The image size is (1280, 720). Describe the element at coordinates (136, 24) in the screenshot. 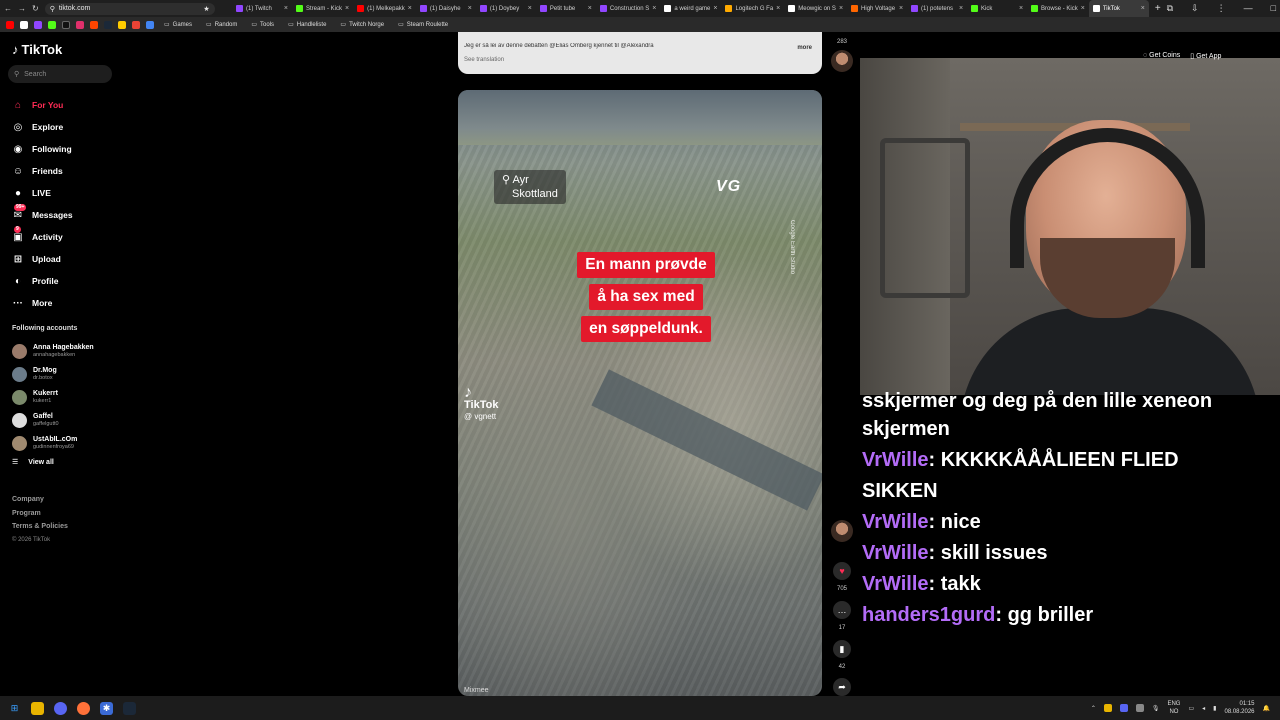

I see `gmail-bookmark-icon` at that location.